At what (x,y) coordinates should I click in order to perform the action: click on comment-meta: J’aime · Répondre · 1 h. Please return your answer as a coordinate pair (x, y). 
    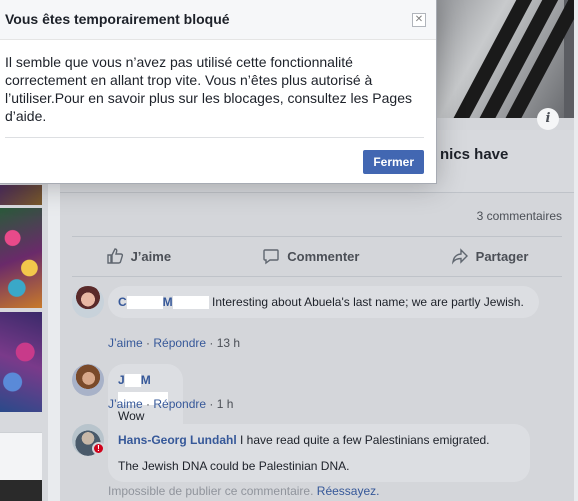
    Looking at the image, I should click on (171, 404).